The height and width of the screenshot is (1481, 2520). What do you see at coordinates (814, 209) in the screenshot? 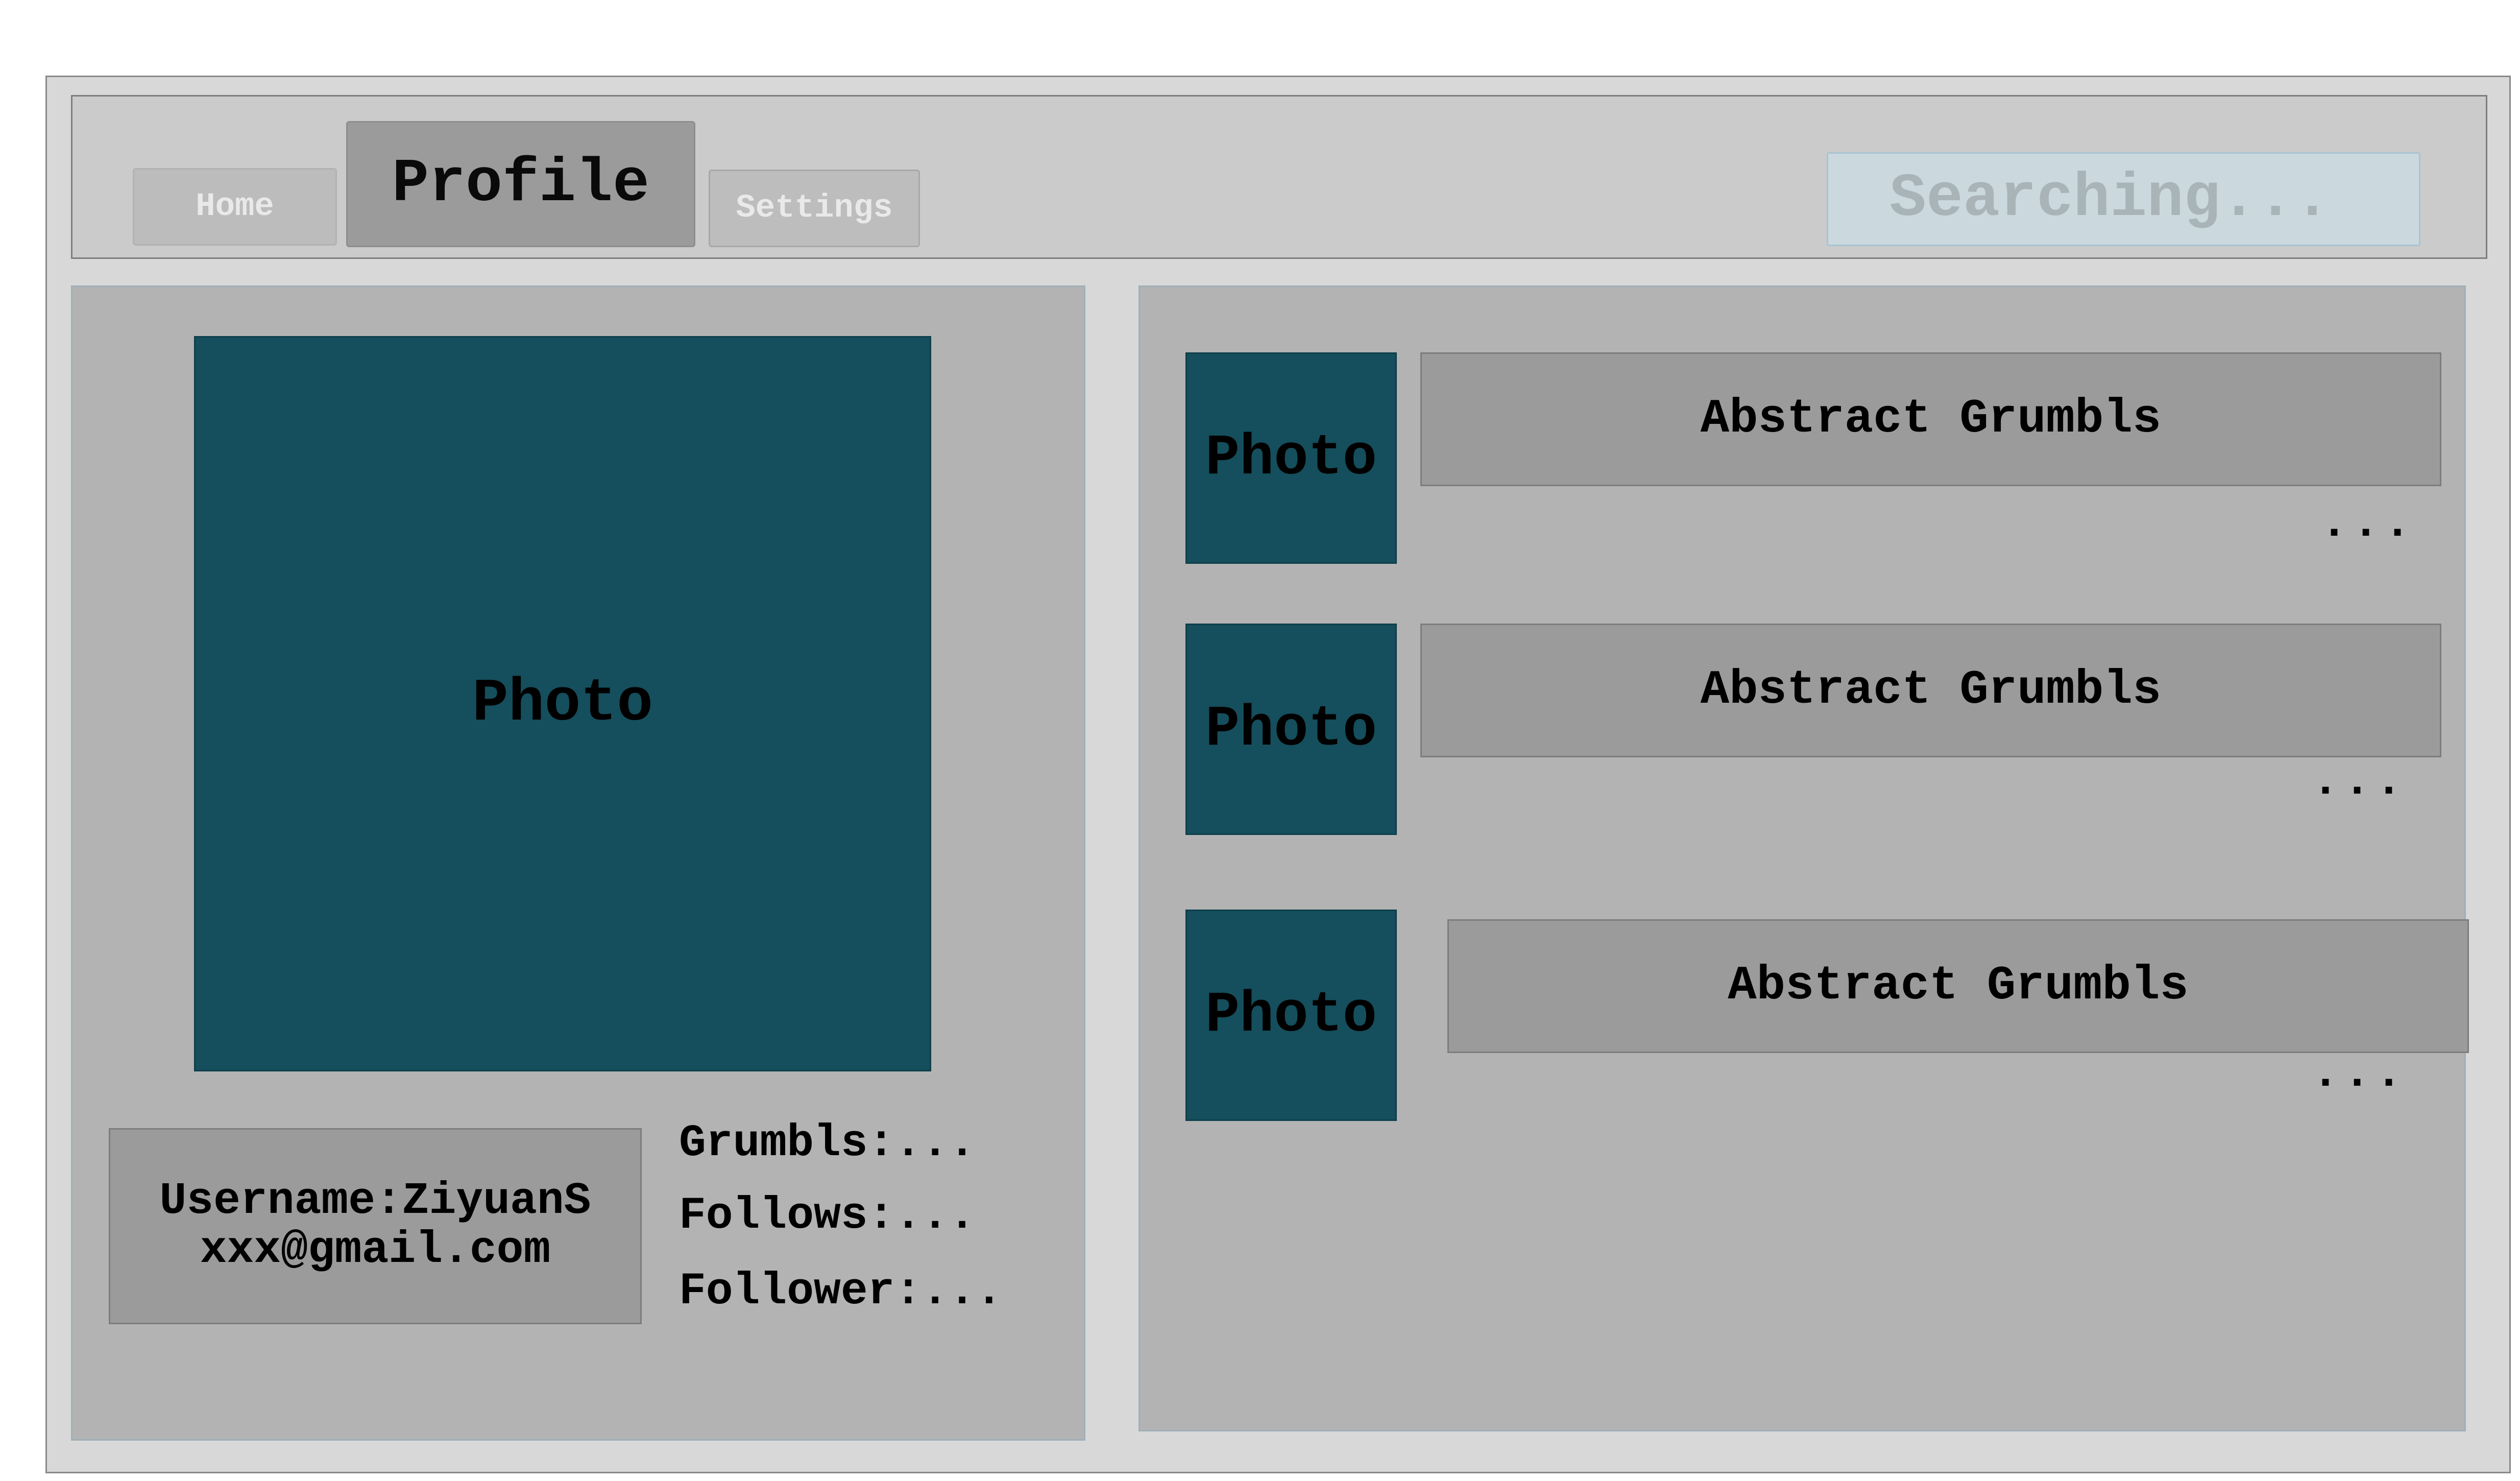
I see `tab-settings: Settings` at bounding box center [814, 209].